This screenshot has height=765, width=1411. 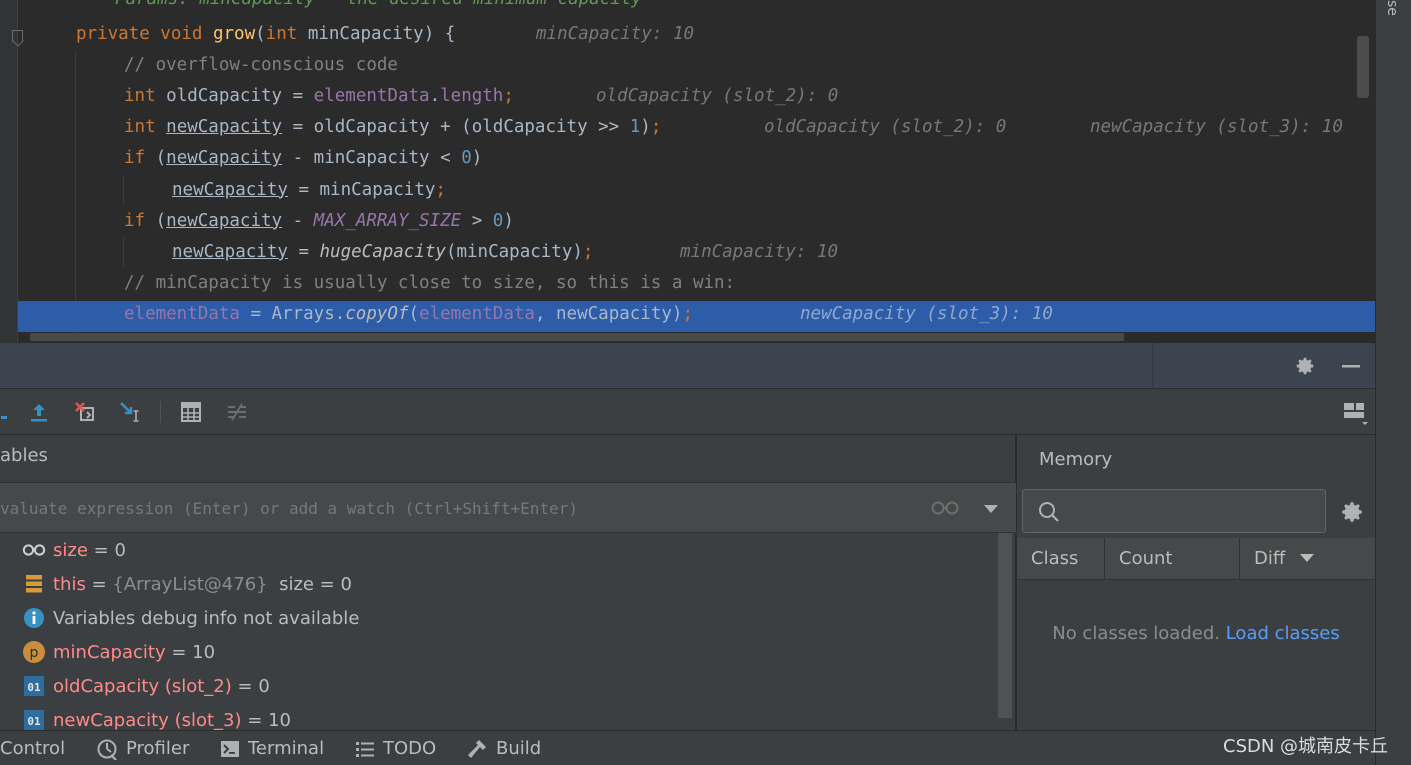 I want to click on code-line: newCapacity = minCapacity;, so click(x=309, y=190).